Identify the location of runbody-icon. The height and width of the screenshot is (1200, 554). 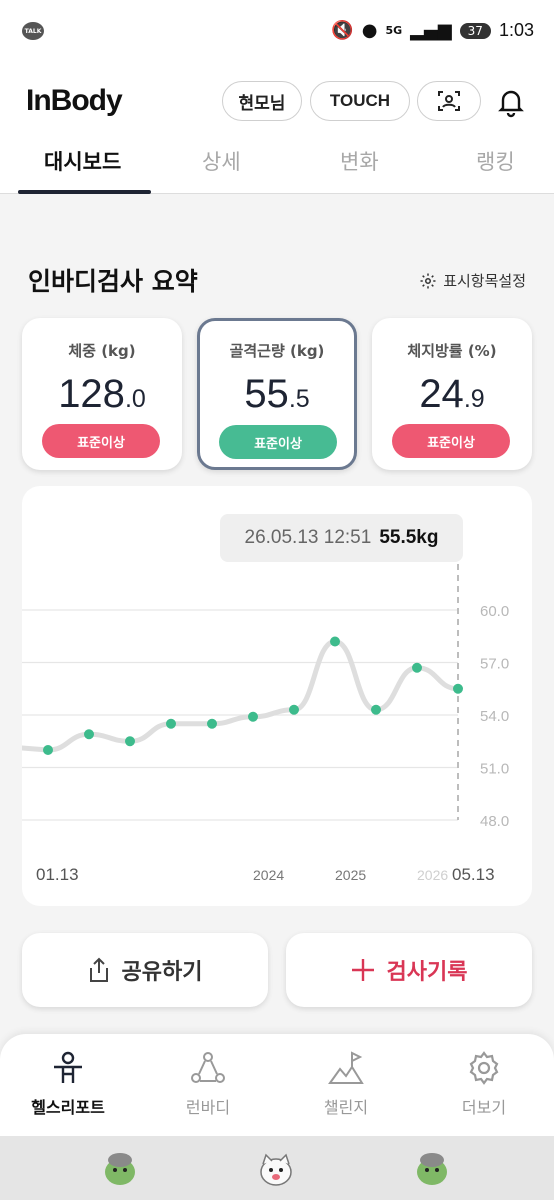
(208, 1067).